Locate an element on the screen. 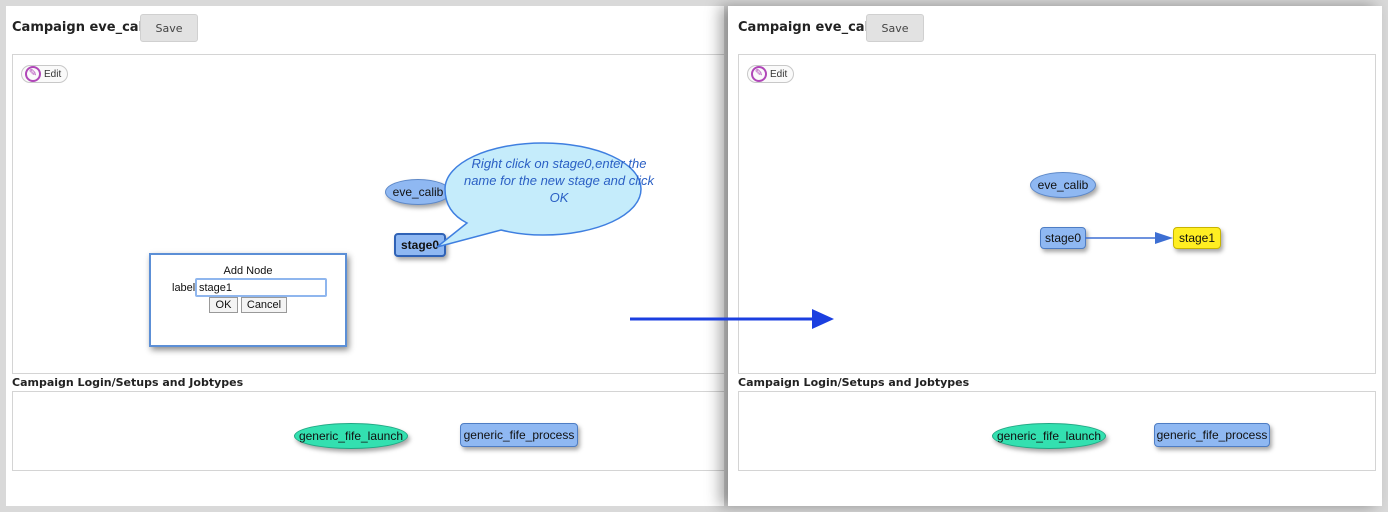  flow-arrow-head is located at coordinates (823, 319).